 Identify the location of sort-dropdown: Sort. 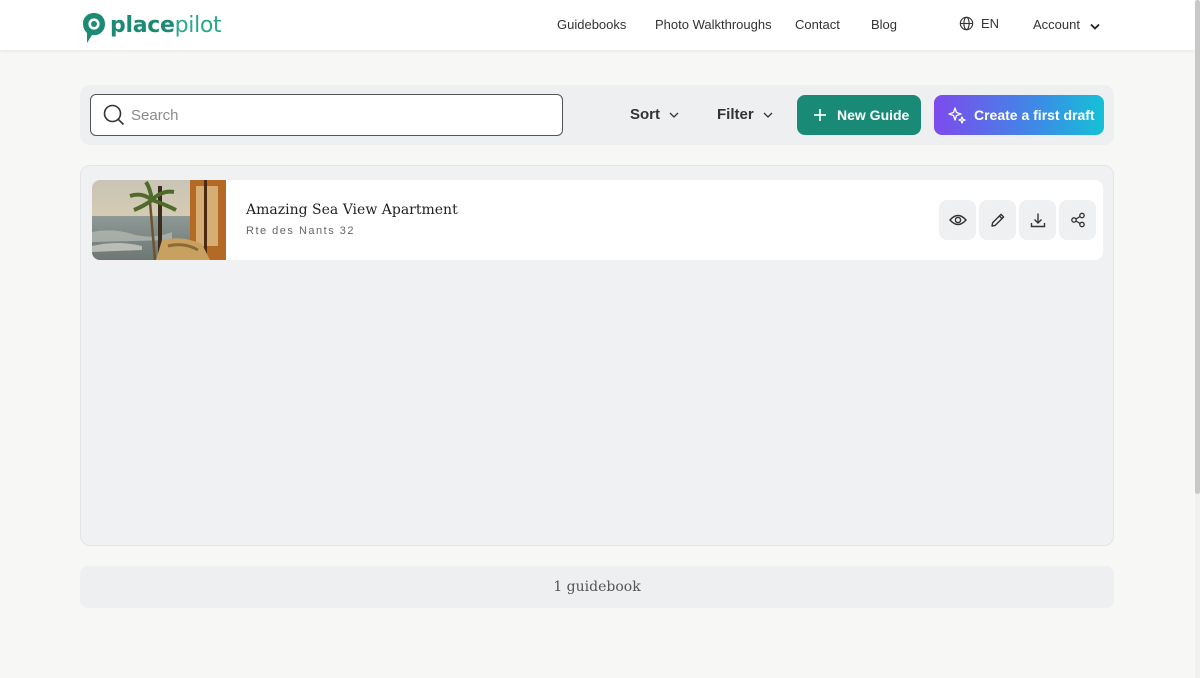
(654, 114).